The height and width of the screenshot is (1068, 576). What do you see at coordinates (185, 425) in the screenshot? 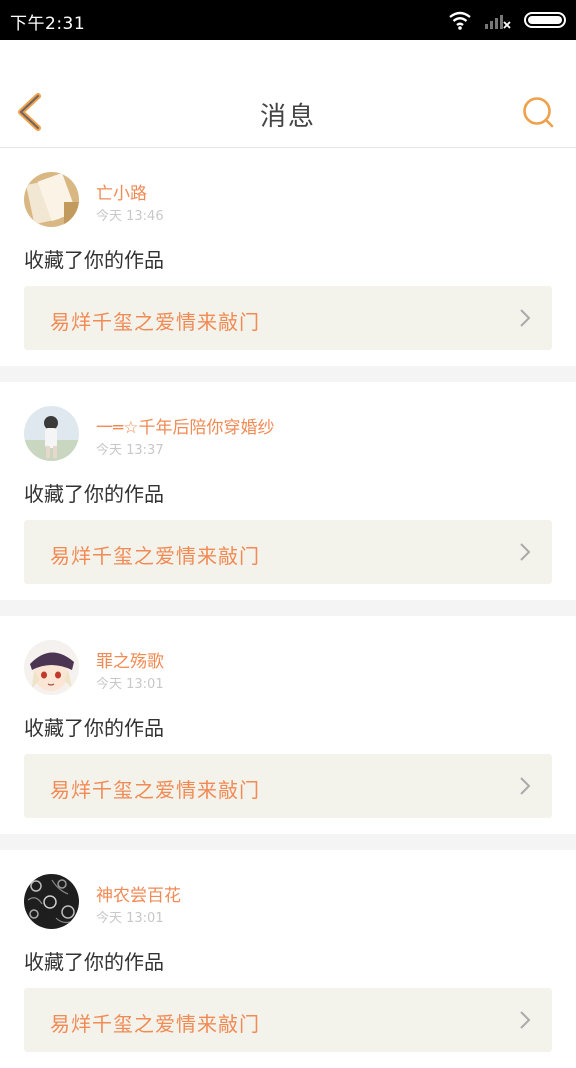
I see `username: 一═☆千年后陪你穿婚纱` at bounding box center [185, 425].